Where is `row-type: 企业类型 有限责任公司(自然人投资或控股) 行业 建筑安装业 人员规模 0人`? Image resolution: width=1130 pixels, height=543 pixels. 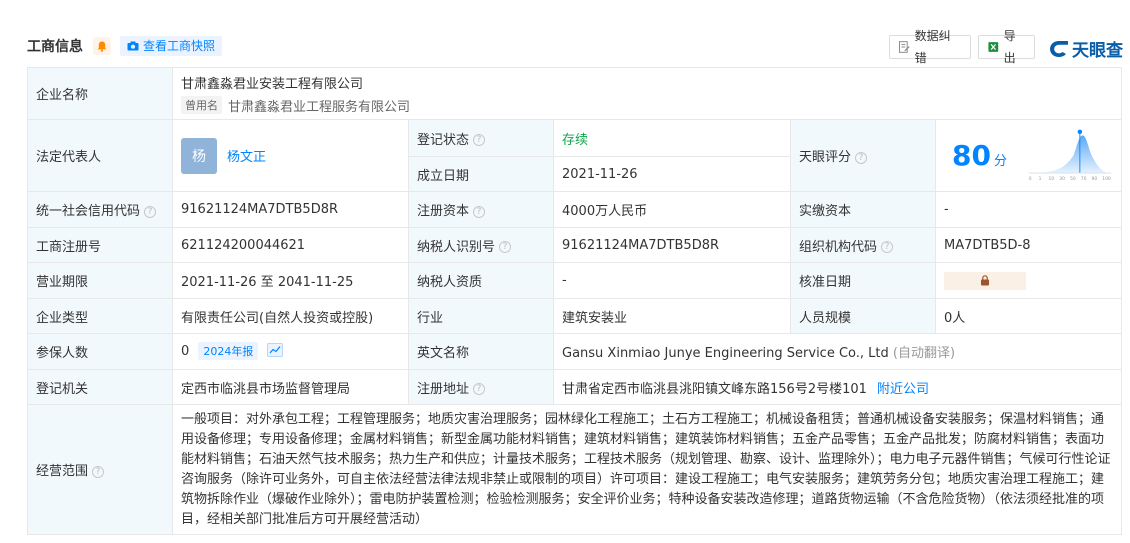
row-type: 企业类型 有限责任公司(自然人投资或控股) 行业 建筑安装业 人员规模 0人 is located at coordinates (574, 316).